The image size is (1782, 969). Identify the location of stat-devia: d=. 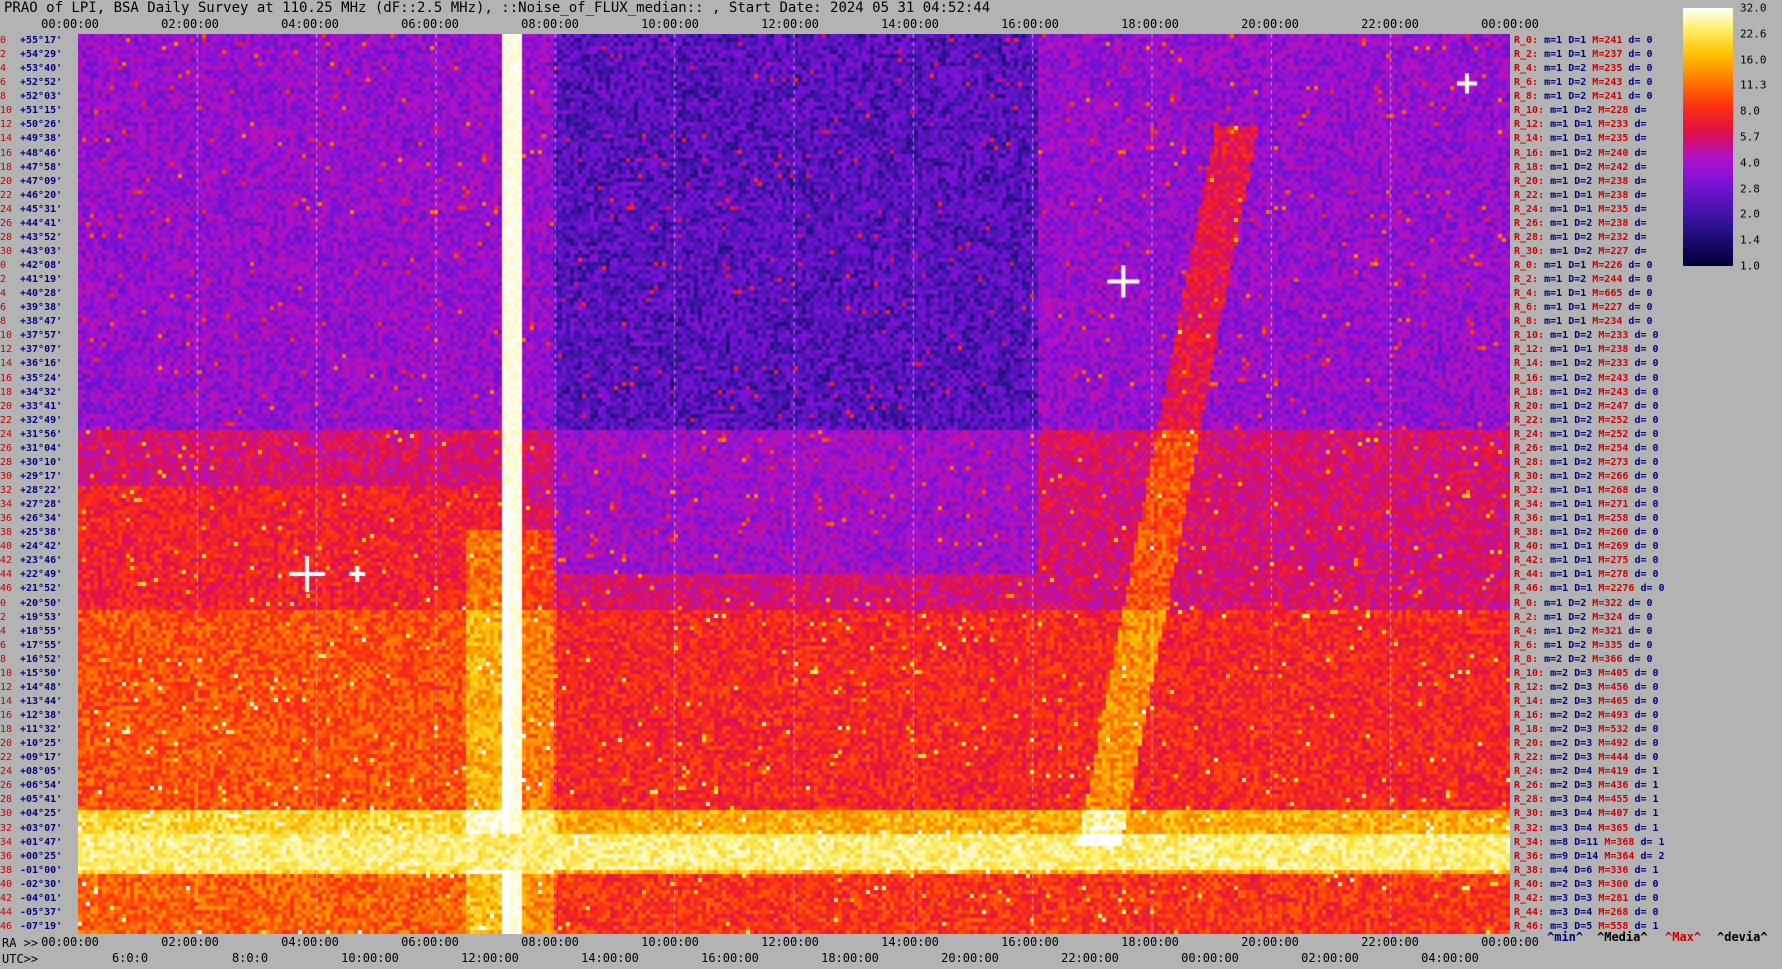
(1637, 111).